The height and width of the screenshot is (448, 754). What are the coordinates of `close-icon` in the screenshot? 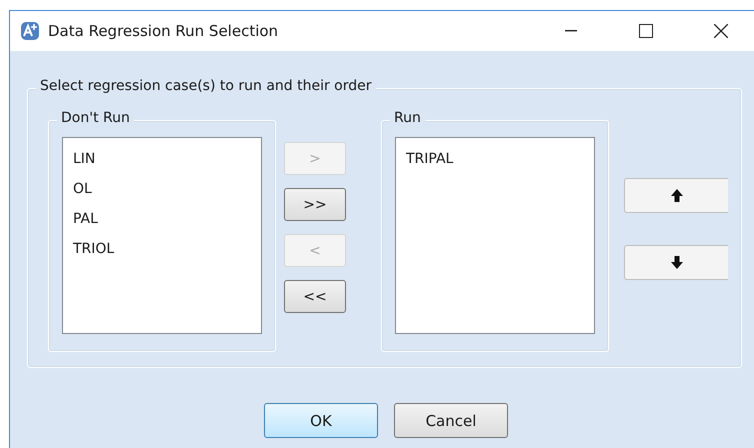 It's located at (721, 31).